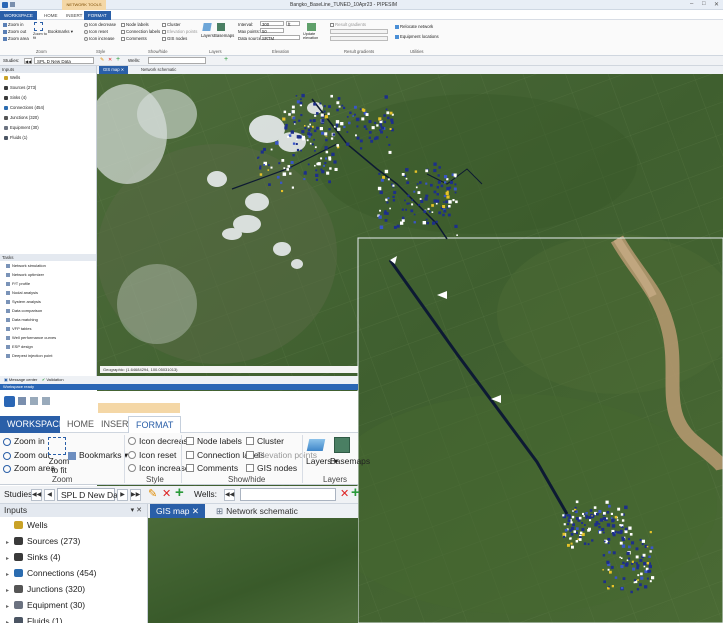 This screenshot has width=723, height=623. I want to click on tab-workspace-large: WORKSPACE, so click(32, 424).